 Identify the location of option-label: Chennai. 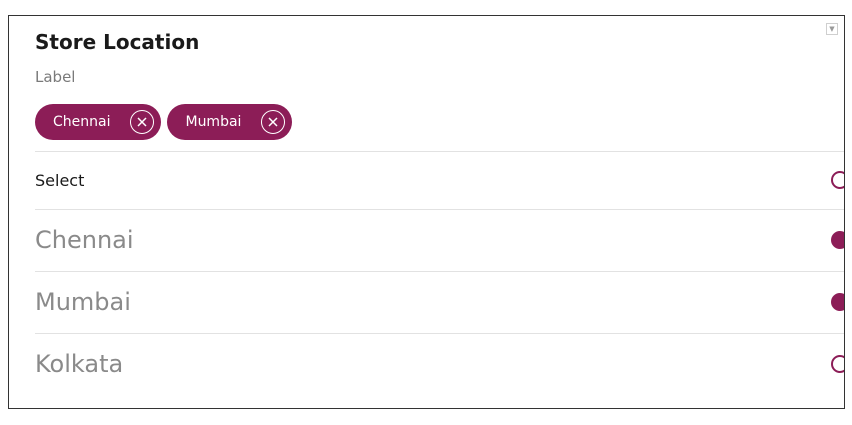
(84, 240).